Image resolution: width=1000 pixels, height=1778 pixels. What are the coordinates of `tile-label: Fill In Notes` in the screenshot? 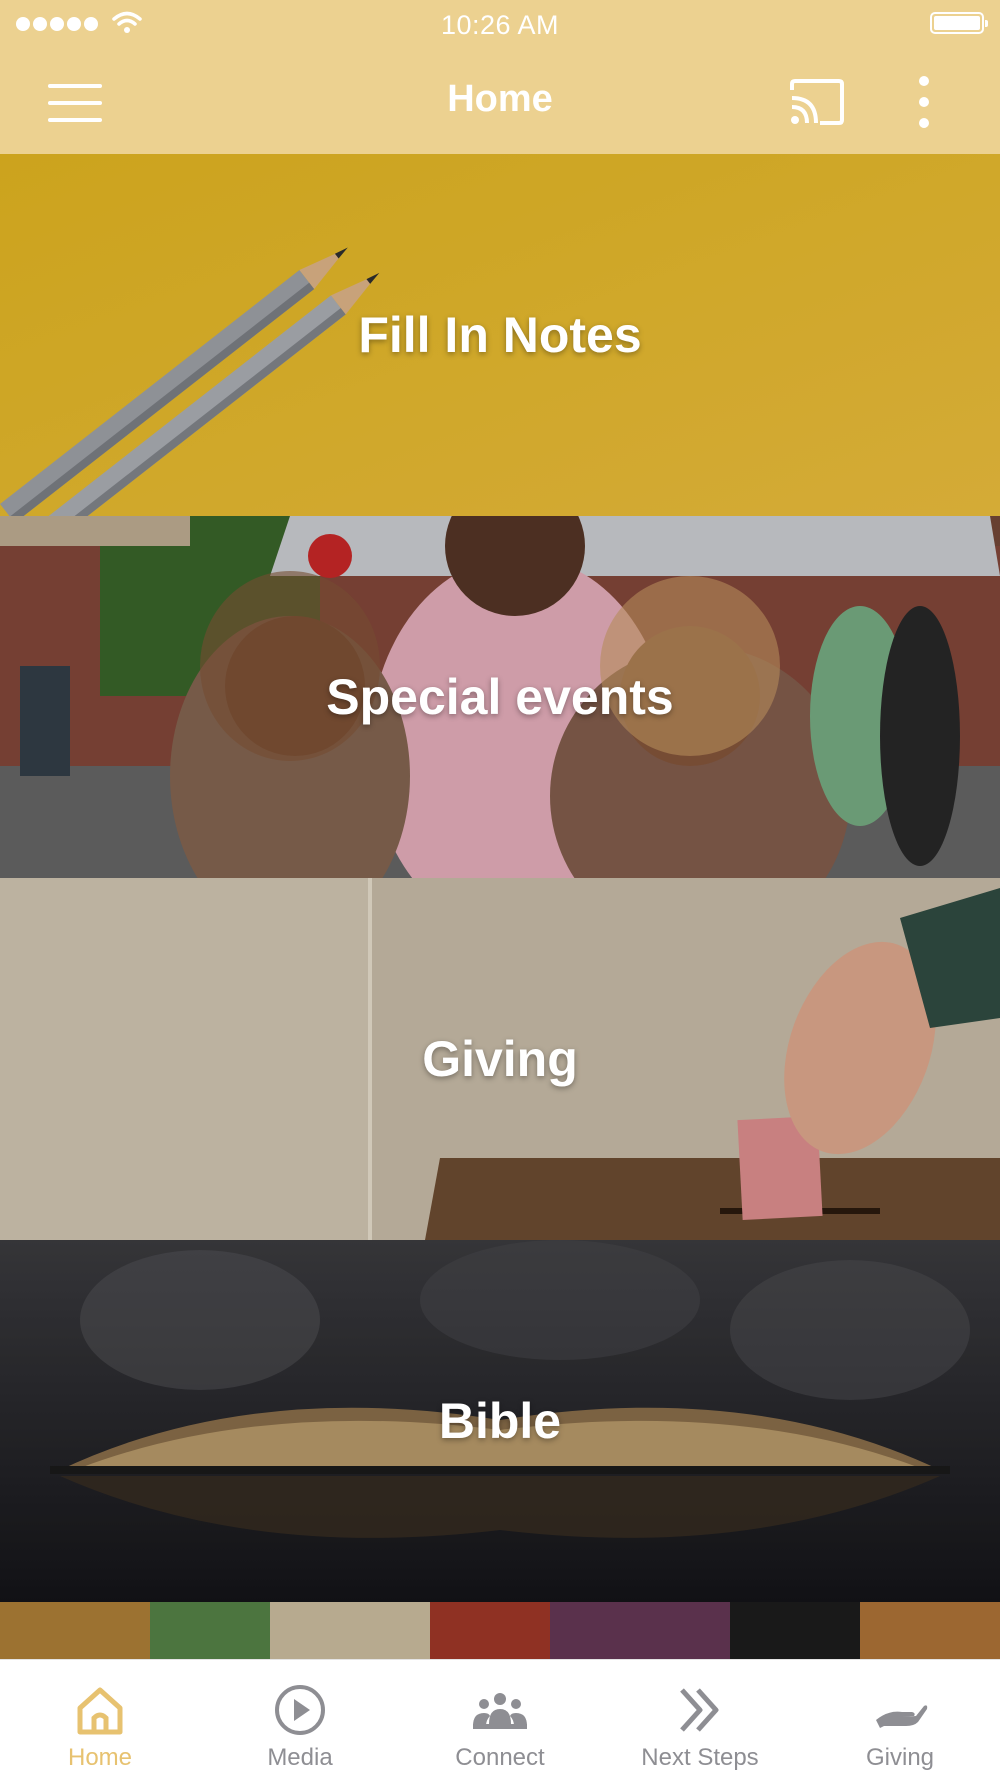 It's located at (500, 335).